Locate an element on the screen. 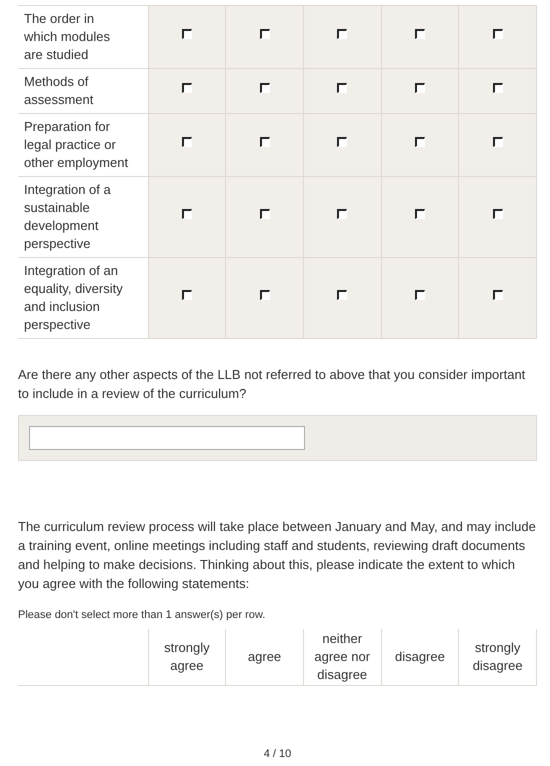  instruction-note: Please don't select more than 1 answer(s) per row. is located at coordinates (142, 615).